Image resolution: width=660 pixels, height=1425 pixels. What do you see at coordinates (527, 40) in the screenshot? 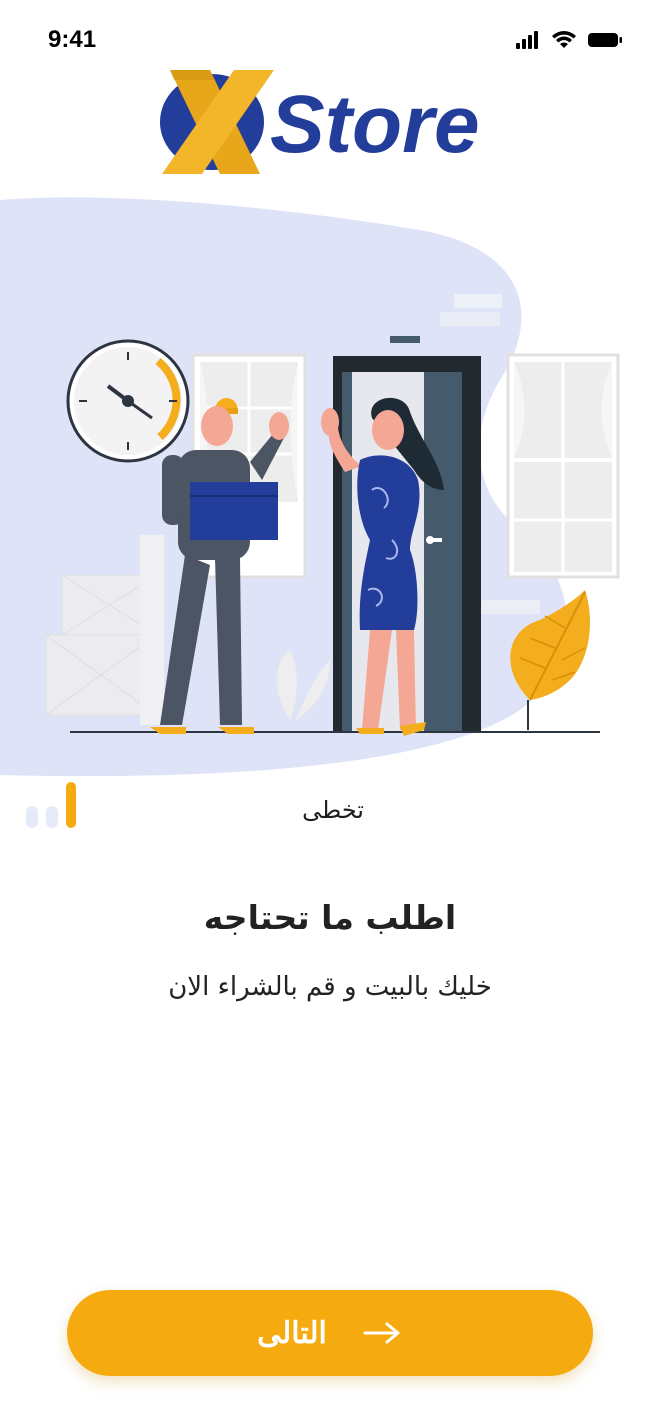
I see `signal-icon` at bounding box center [527, 40].